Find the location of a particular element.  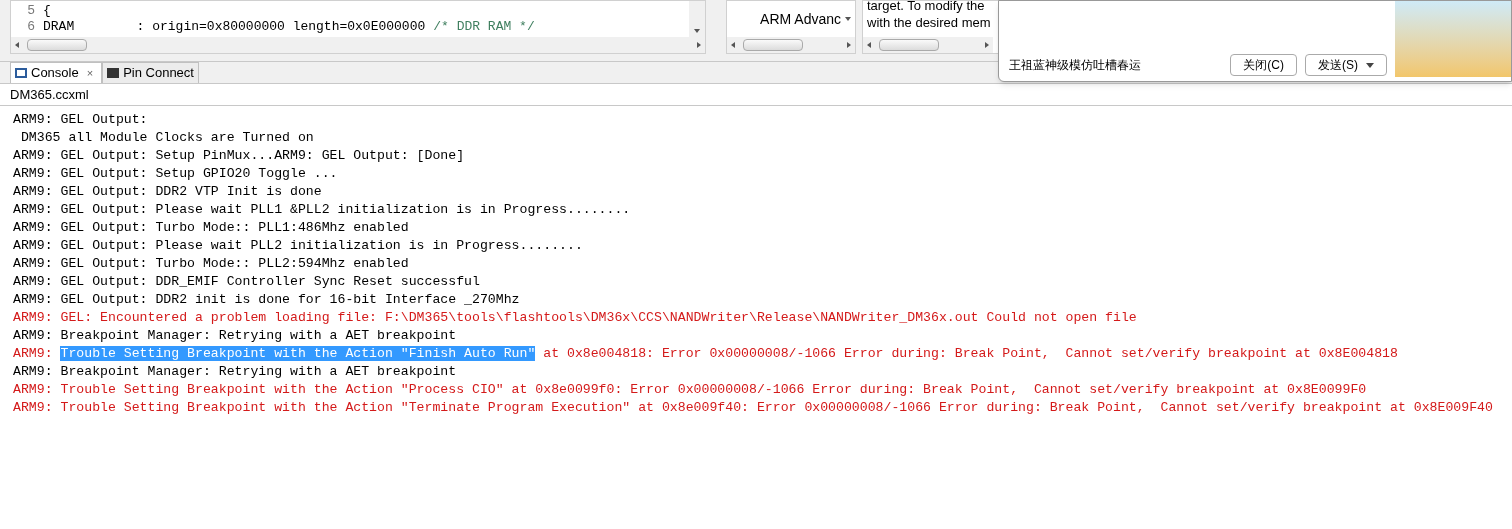

description-text: target. To modify the is located at coordinates (926, 7).